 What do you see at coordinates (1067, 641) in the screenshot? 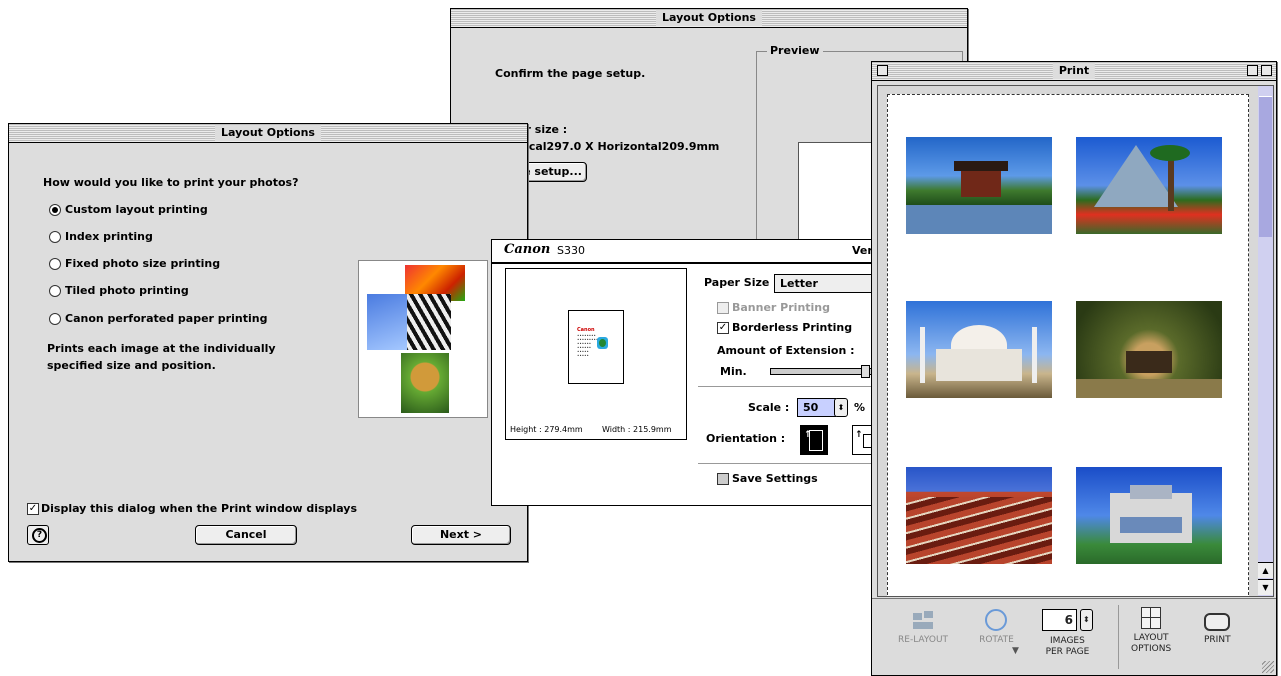
I see `images-label-1: IMAGES` at bounding box center [1067, 641].